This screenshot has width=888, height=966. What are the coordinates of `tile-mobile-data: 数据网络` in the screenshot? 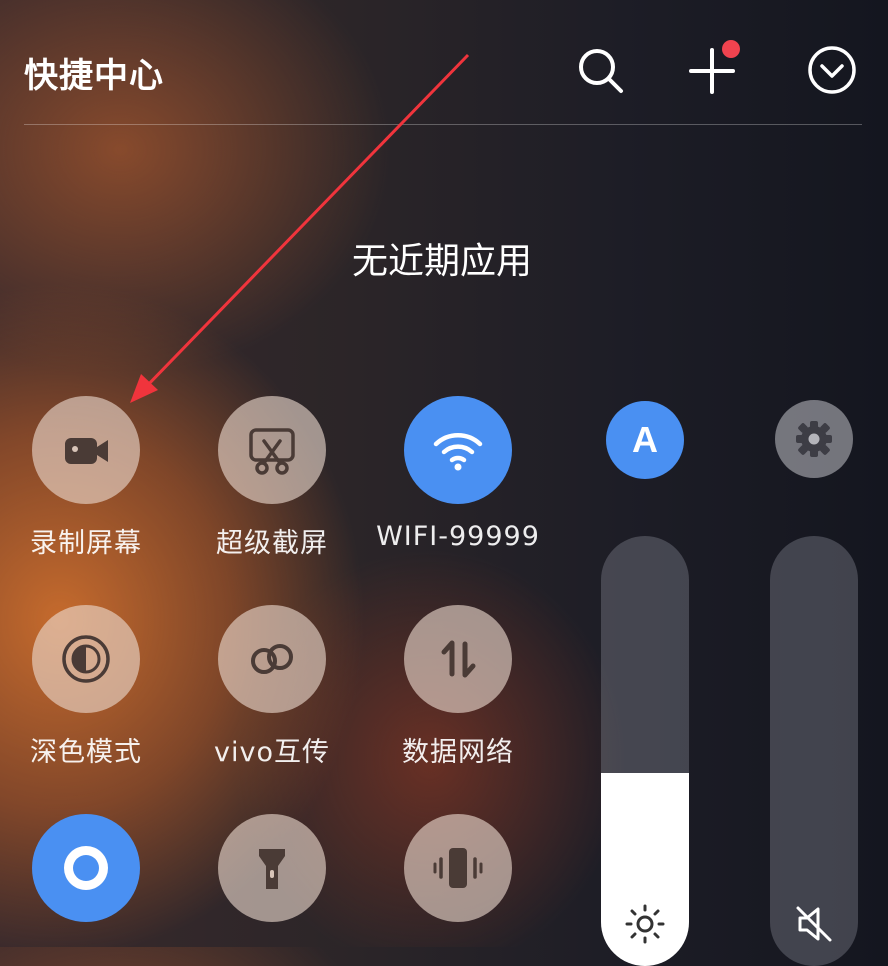 It's located at (458, 687).